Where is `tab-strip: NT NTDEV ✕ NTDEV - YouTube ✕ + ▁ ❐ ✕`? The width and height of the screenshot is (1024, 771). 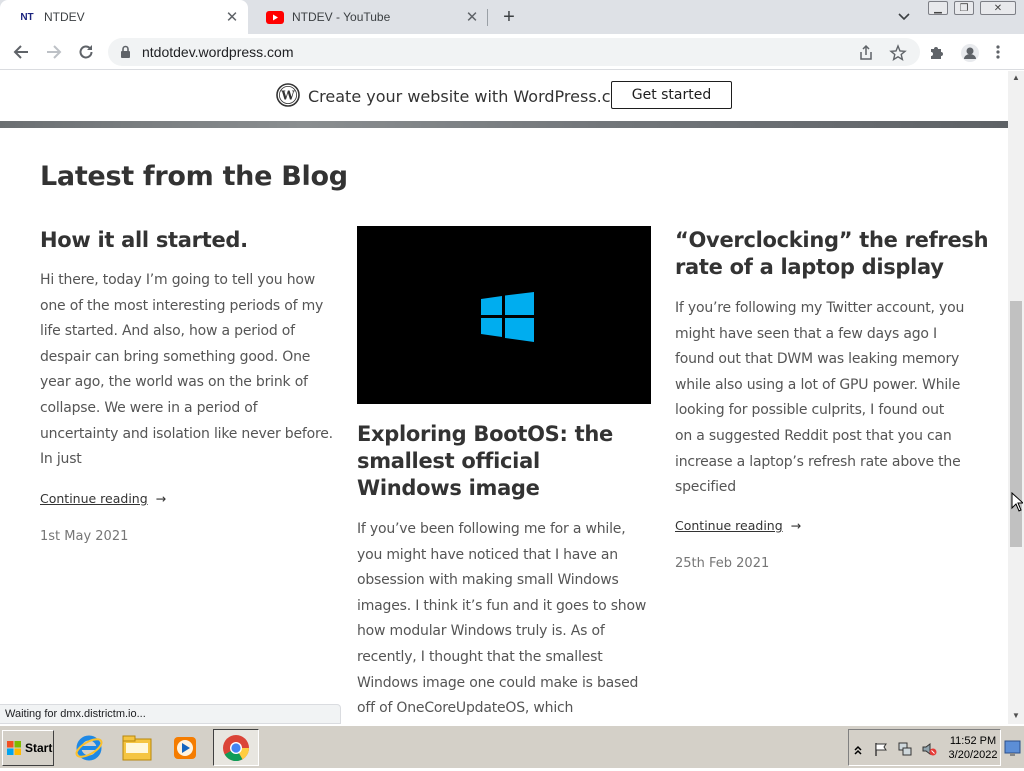
tab-strip: NT NTDEV ✕ NTDEV - YouTube ✕ + ▁ ❐ ✕ is located at coordinates (512, 17).